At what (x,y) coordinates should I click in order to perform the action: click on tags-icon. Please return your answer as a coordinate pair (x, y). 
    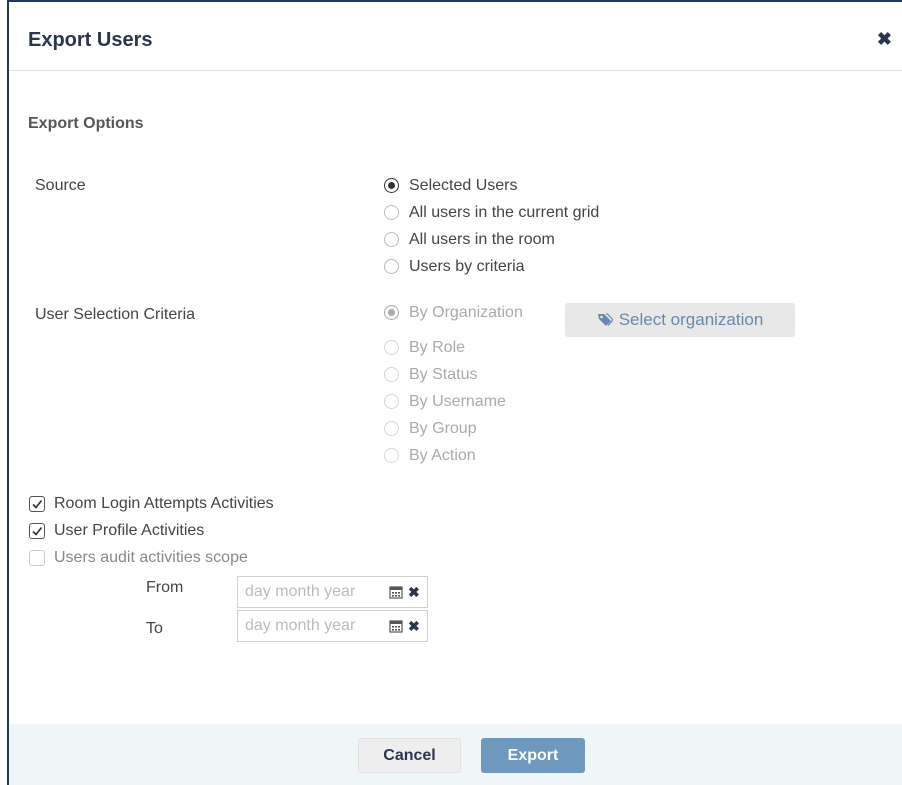
    Looking at the image, I should click on (605, 319).